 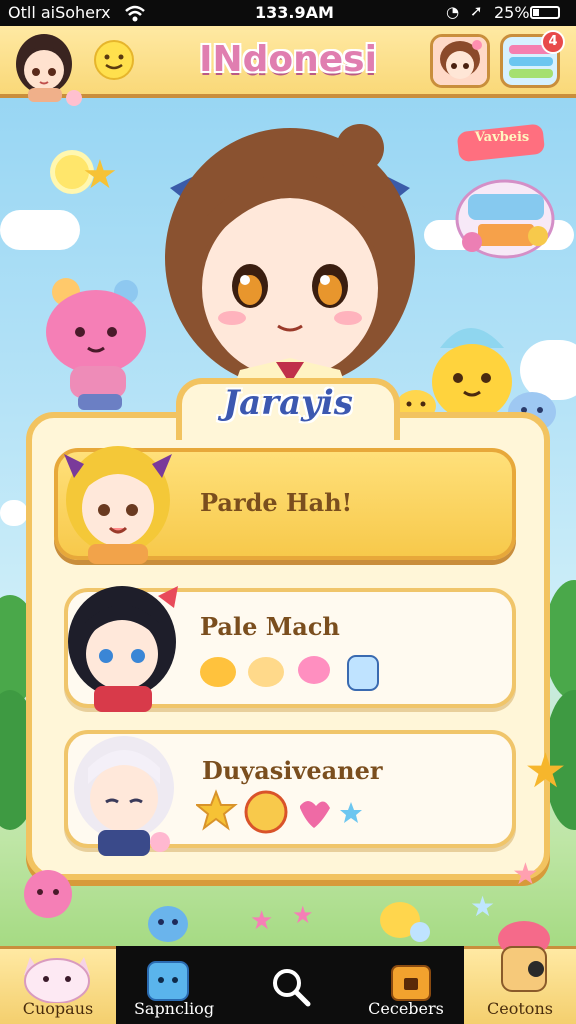 I want to click on game-title: INdonesi, so click(x=288, y=59).